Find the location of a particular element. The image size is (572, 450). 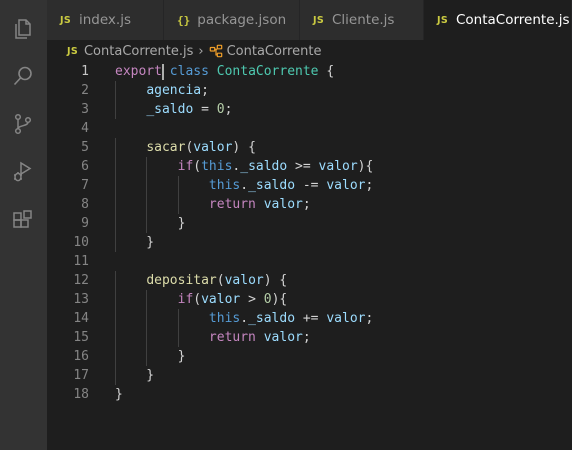

code-line: this._saldo += valor; is located at coordinates (244, 318).